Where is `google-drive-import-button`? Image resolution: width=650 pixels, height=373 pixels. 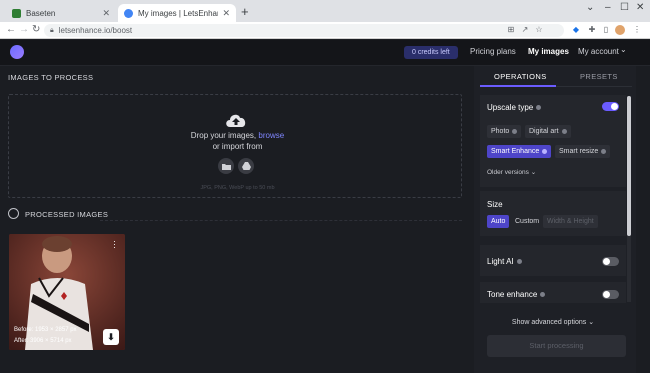 google-drive-import-button is located at coordinates (246, 166).